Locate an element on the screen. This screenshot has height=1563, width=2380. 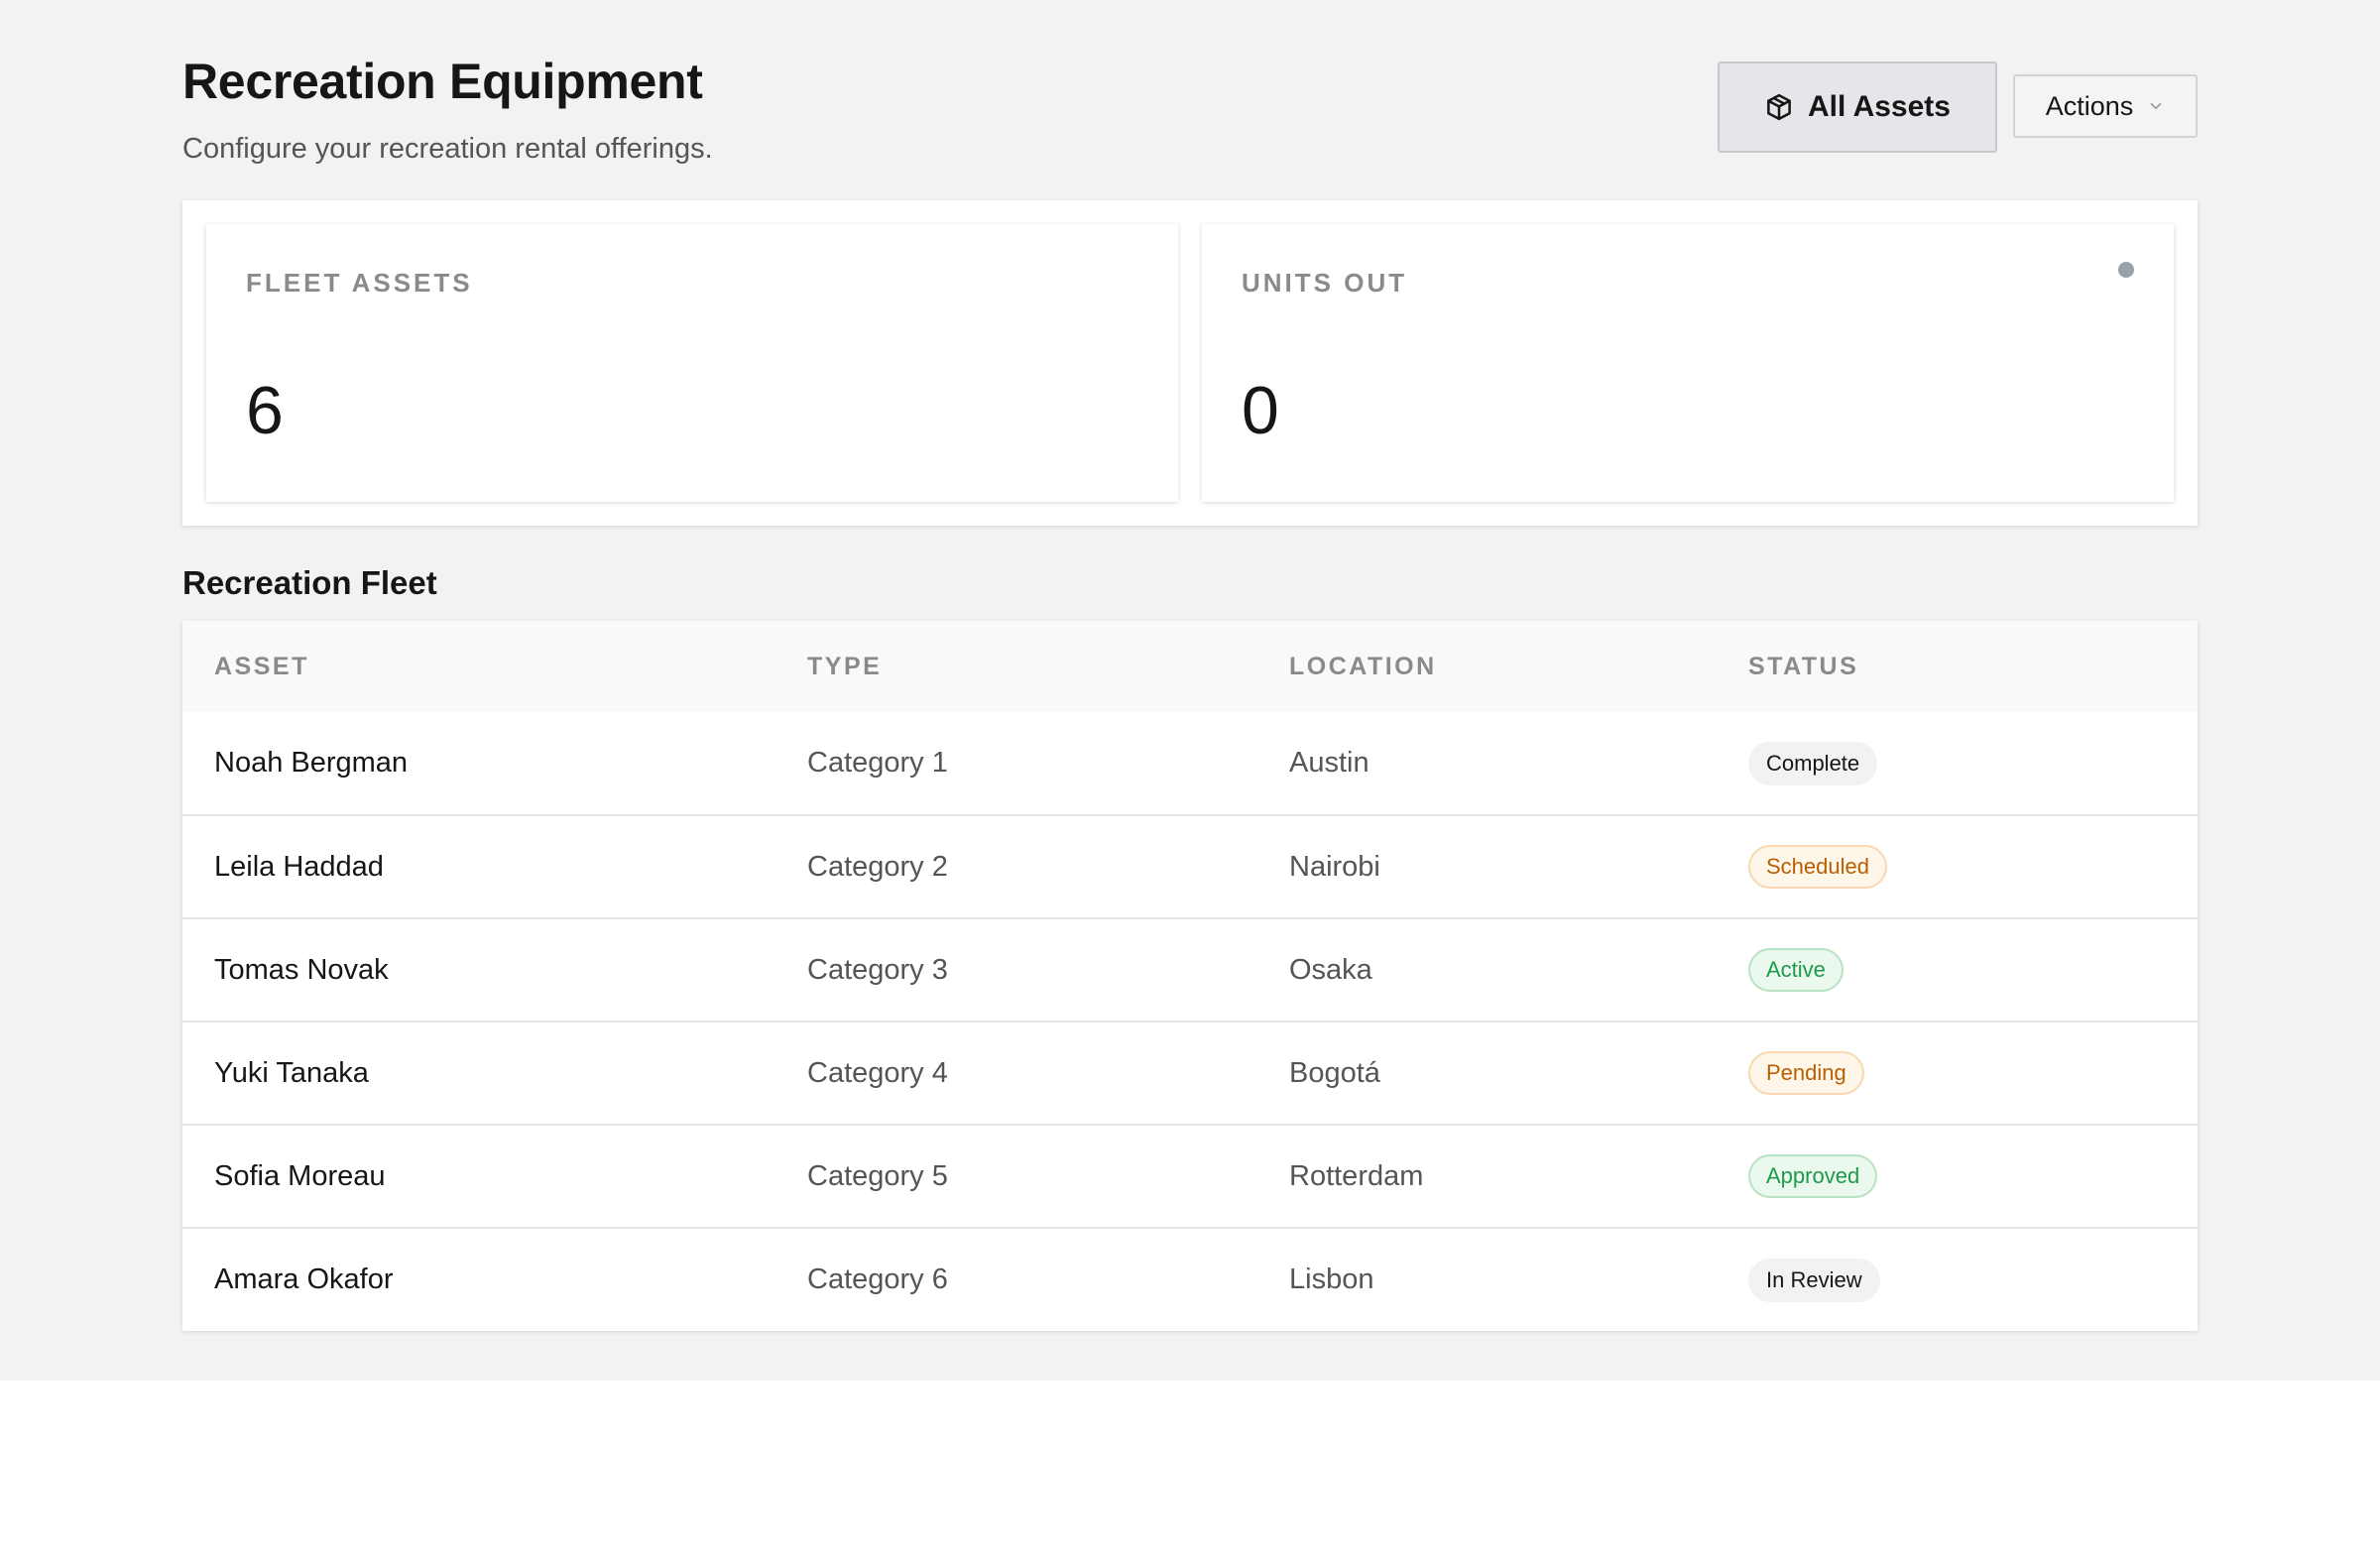
stat-card-fleet-assets: FLEET ASSETS 6 is located at coordinates (692, 363).